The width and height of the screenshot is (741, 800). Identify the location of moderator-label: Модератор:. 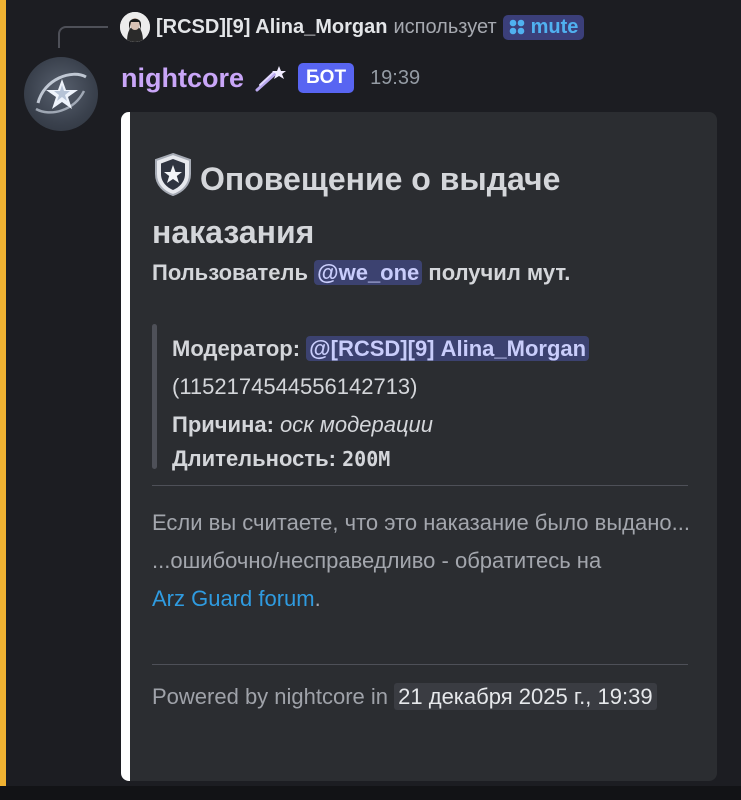
(236, 348).